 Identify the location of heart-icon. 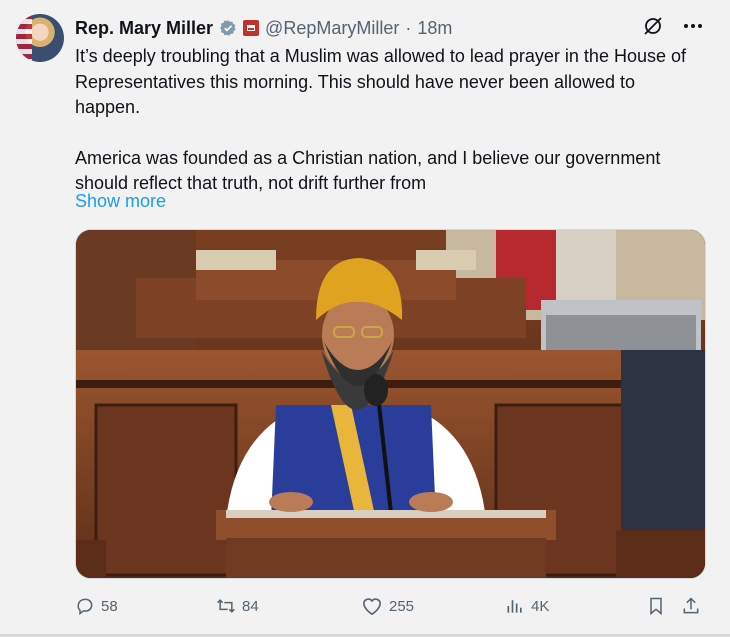
(372, 607).